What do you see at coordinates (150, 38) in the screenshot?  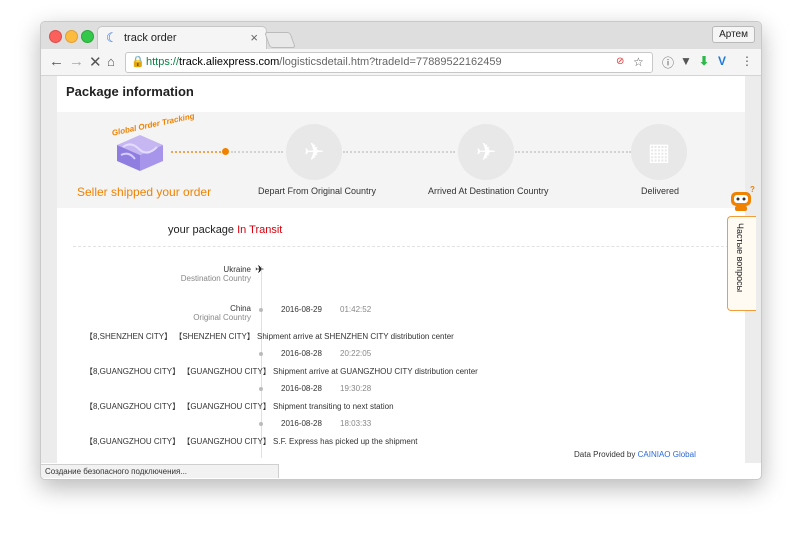 I see `tab-title: track order` at bounding box center [150, 38].